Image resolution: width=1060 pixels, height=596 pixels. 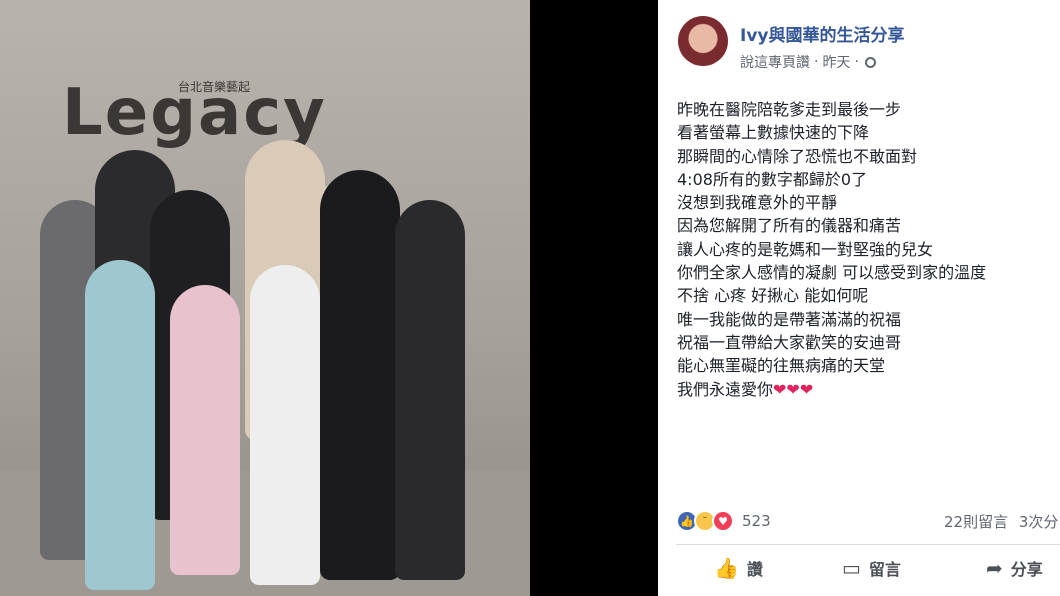 I want to click on comment-button: ▭ 留言, so click(x=871, y=568).